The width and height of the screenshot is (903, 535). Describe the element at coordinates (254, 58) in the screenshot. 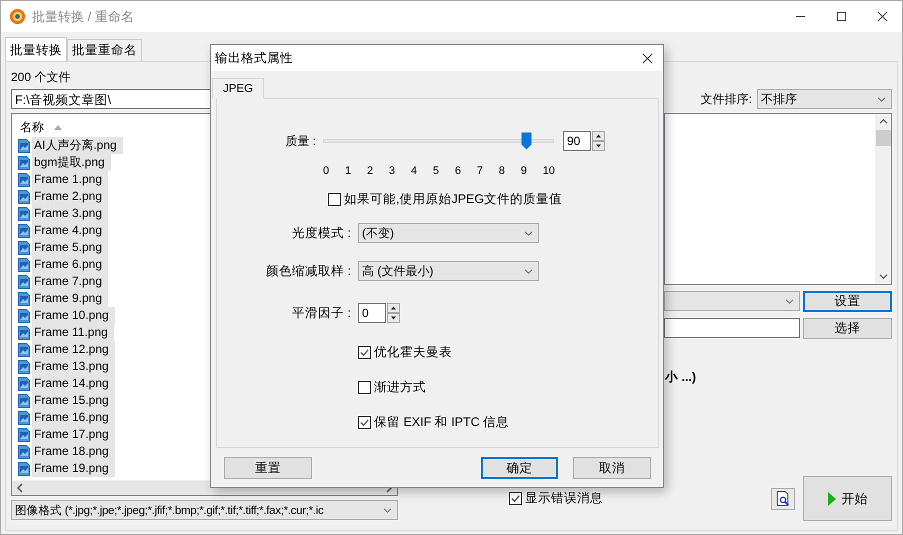

I see `dialog-title: 输出格式属性` at that location.